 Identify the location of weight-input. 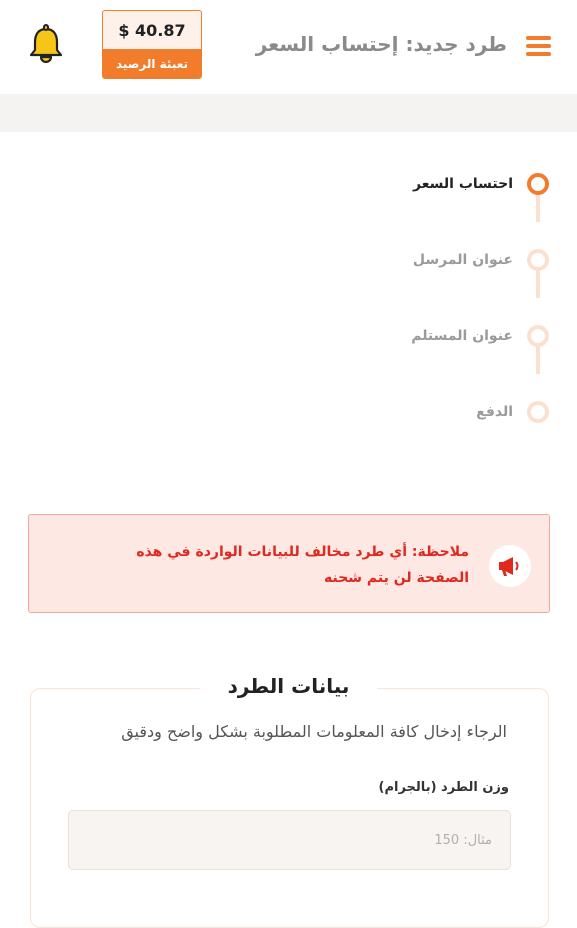
(289, 840).